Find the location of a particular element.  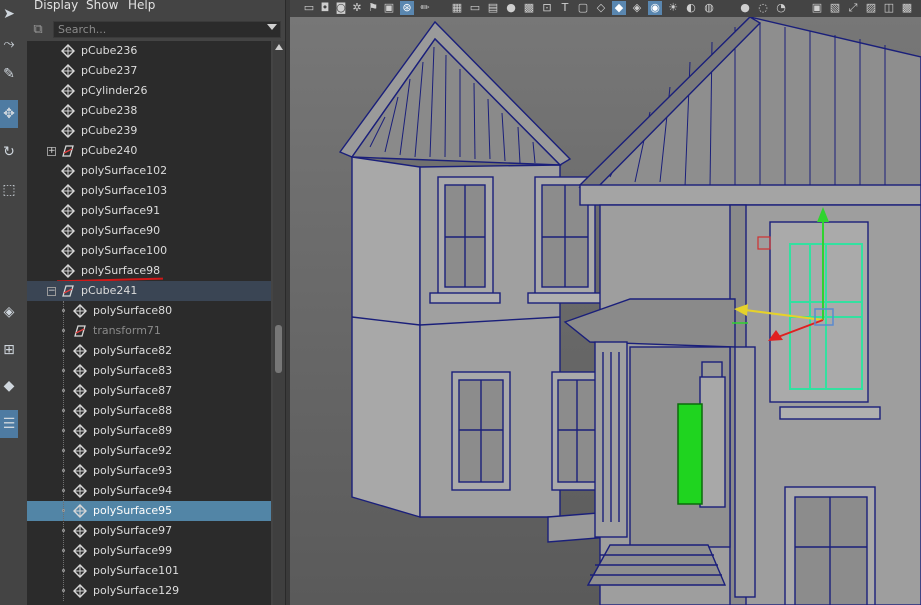

resolution-gate-icon: ▤ is located at coordinates (493, 8).